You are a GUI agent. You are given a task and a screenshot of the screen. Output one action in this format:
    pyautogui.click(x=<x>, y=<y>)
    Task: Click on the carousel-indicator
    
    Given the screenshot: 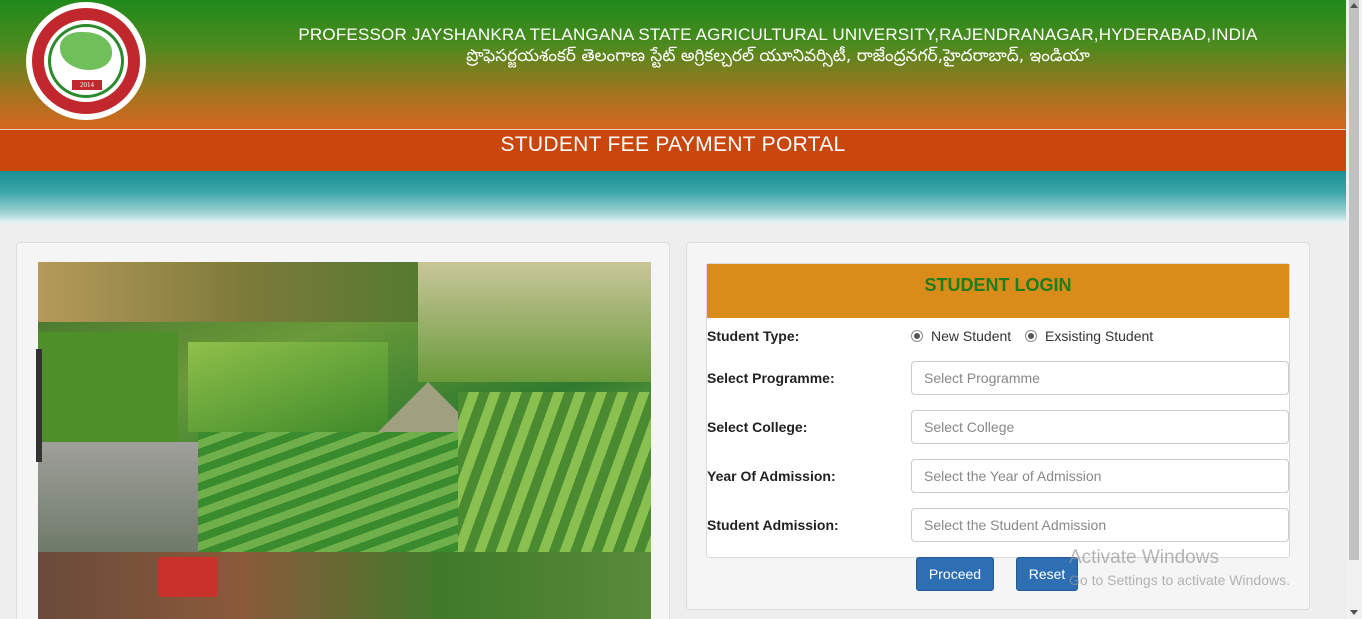 What is the action you would take?
    pyautogui.click(x=39, y=405)
    